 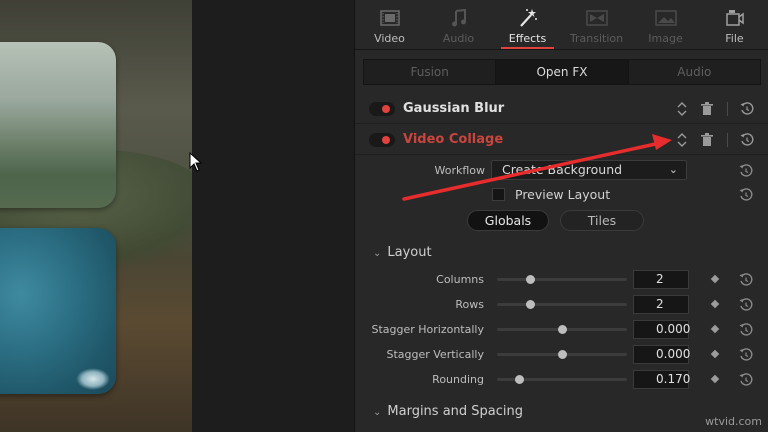 What do you see at coordinates (58, 311) in the screenshot?
I see `collage-tile-bottom` at bounding box center [58, 311].